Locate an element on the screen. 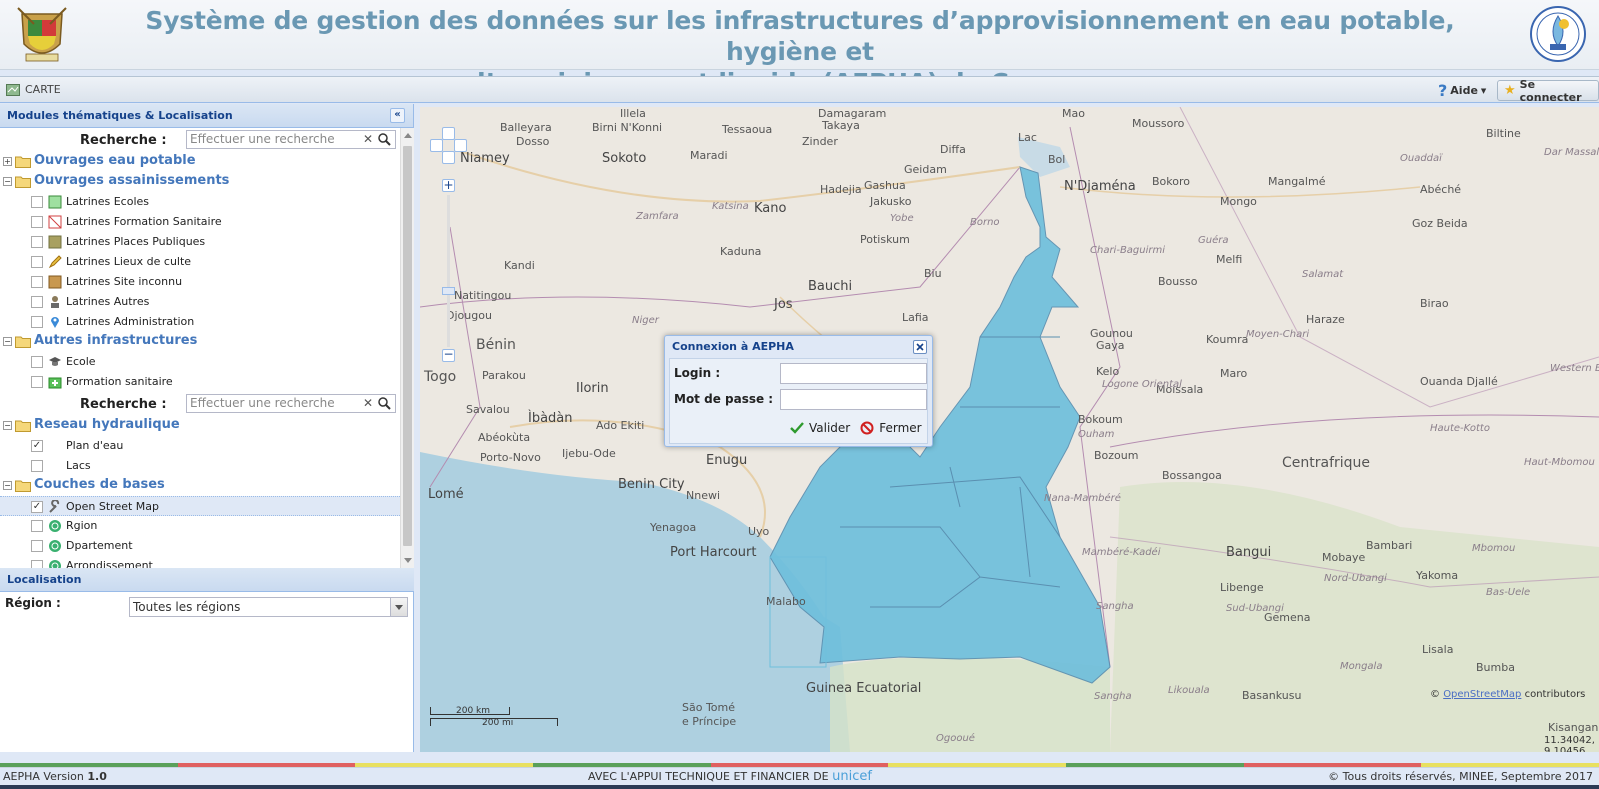 The image size is (1599, 789). tree-item-open-street-map: ✓ Open Street Map is located at coordinates (200, 506).